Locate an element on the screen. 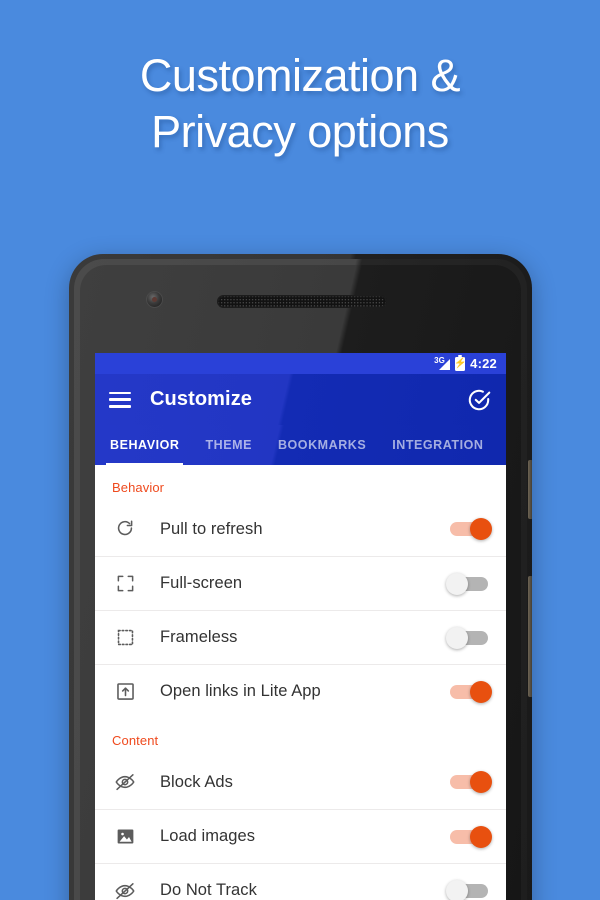 The width and height of the screenshot is (600, 900). app-bar: Customize is located at coordinates (300, 399).